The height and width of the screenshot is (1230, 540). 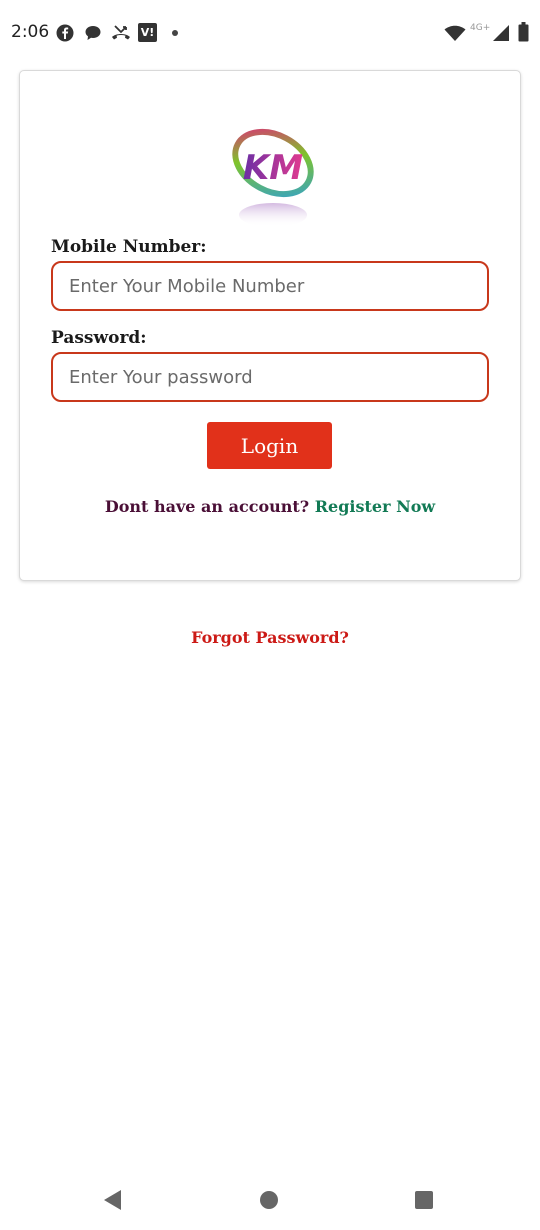 What do you see at coordinates (147, 32) in the screenshot?
I see `vi-app-icon: V!` at bounding box center [147, 32].